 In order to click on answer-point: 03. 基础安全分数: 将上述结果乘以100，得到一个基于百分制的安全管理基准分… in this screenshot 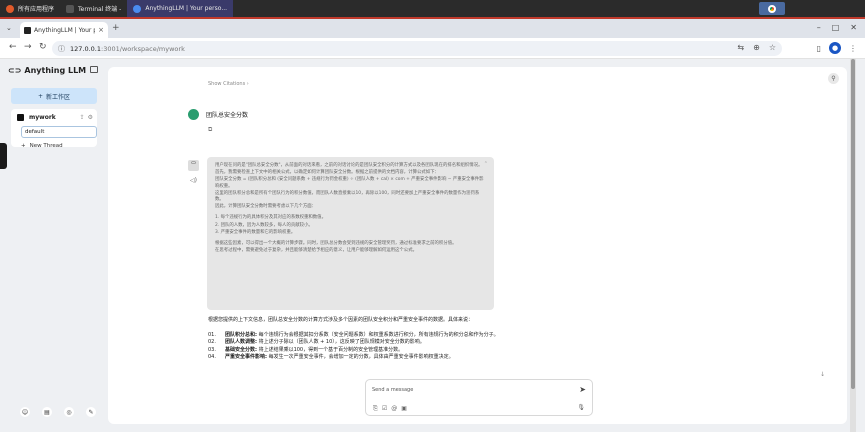, I will do `click(468, 351)`.